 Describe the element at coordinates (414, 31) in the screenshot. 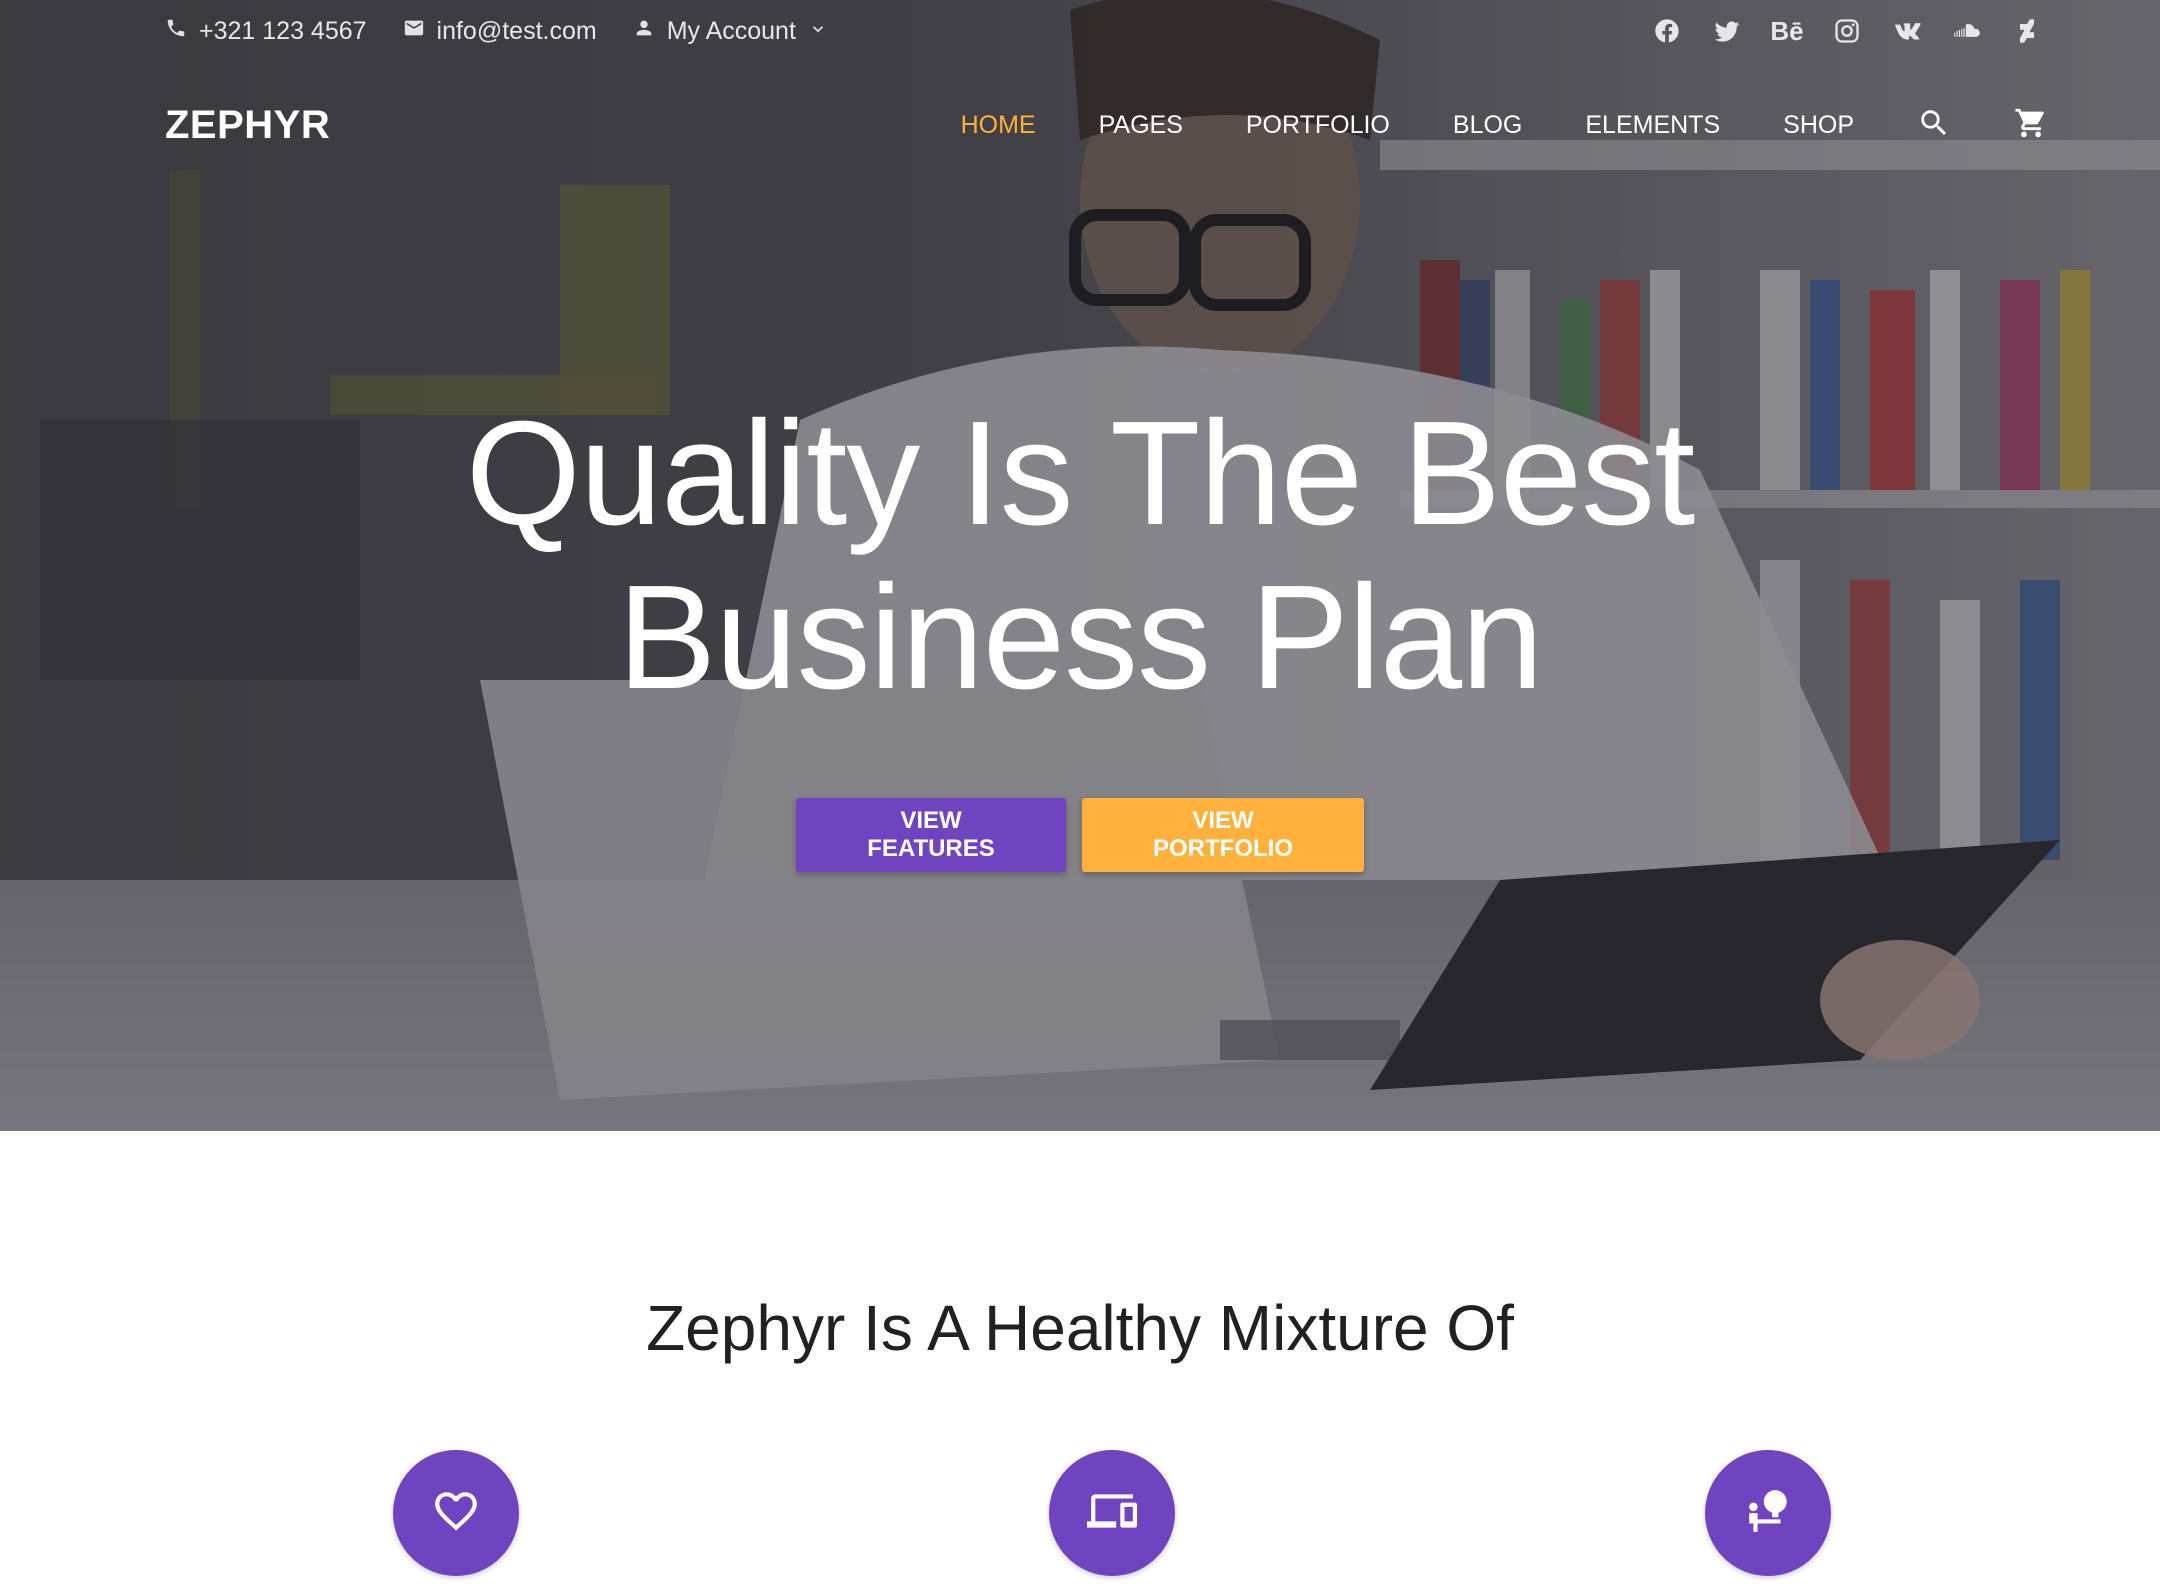

I see `mail-icon` at that location.